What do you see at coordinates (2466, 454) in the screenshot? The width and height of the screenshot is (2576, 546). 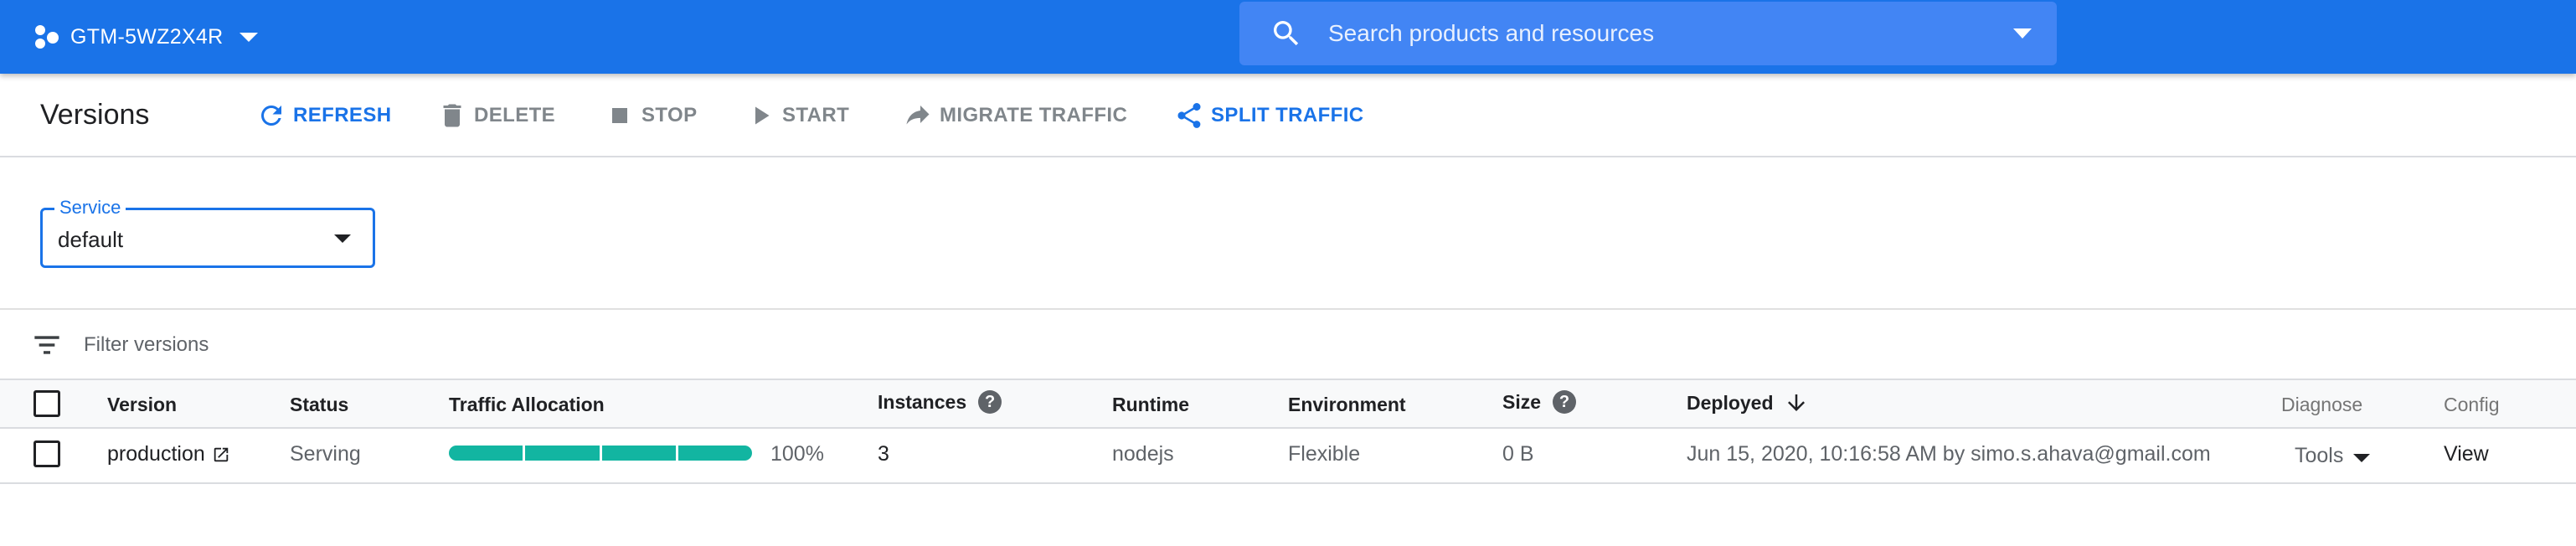 I see `view-config-link: View` at bounding box center [2466, 454].